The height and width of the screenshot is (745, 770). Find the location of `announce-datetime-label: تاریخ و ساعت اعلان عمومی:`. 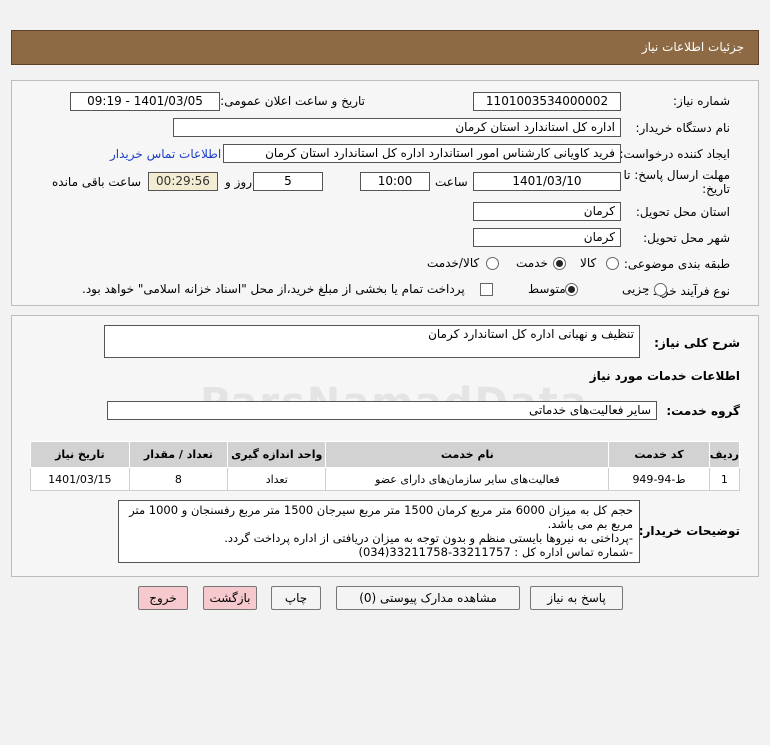

announce-datetime-label: تاریخ و ساعت اعلان عمومی: is located at coordinates (292, 101).